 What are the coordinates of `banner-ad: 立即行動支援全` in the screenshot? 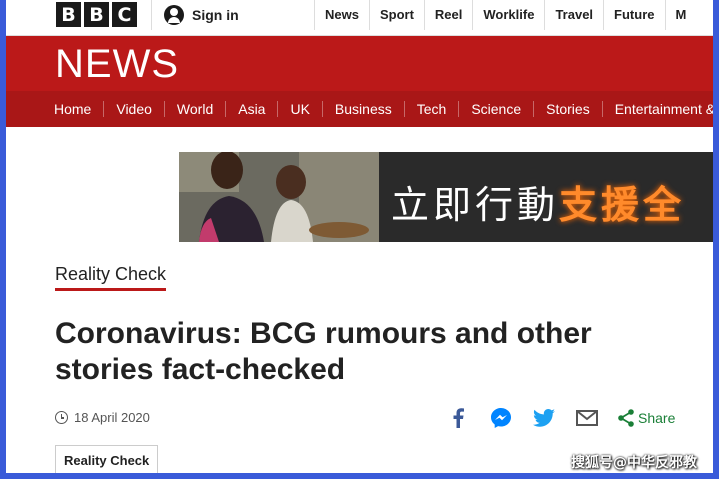 It's located at (446, 197).